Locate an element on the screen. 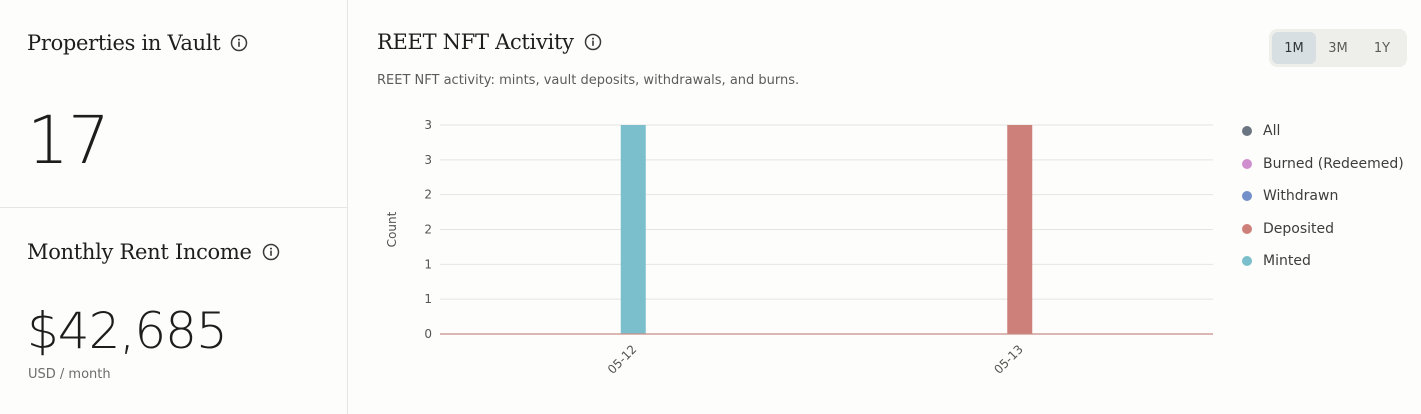 The width and height of the screenshot is (1421, 414). legend-label: Minted is located at coordinates (1287, 261).